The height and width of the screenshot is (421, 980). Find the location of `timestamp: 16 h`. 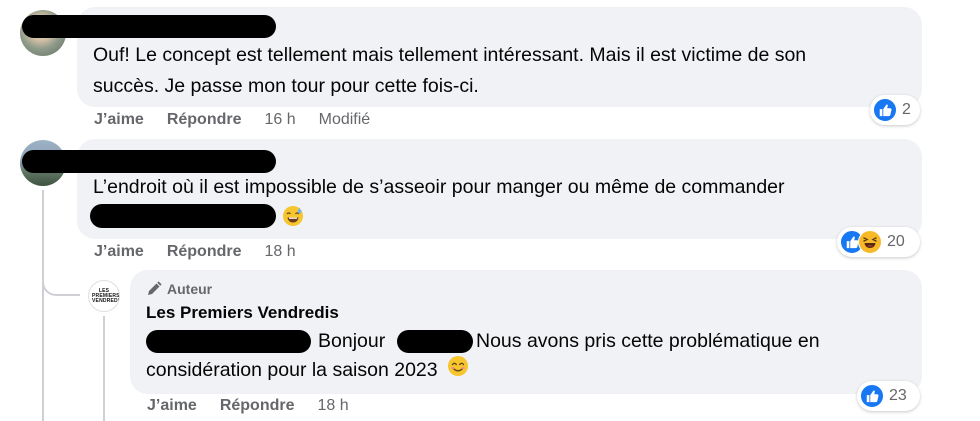

timestamp: 16 h is located at coordinates (279, 120).